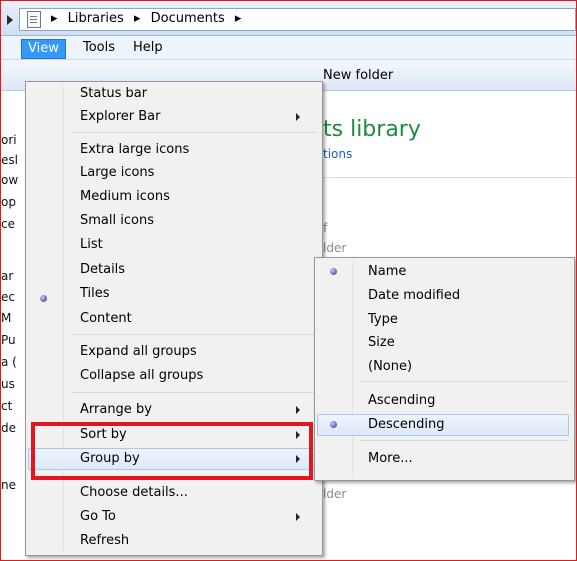  I want to click on library-title: ts library, so click(372, 129).